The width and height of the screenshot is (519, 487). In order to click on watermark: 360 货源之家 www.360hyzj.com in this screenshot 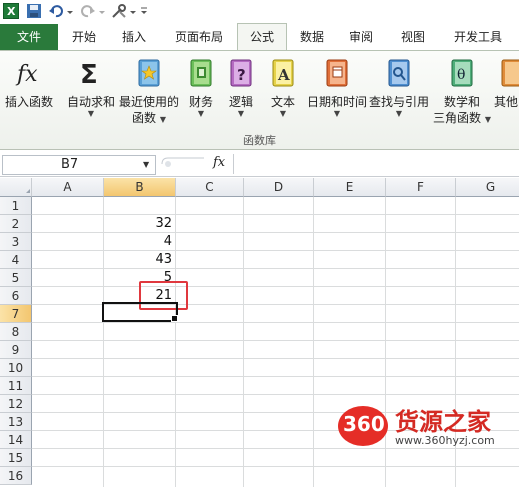, I will do `click(428, 426)`.